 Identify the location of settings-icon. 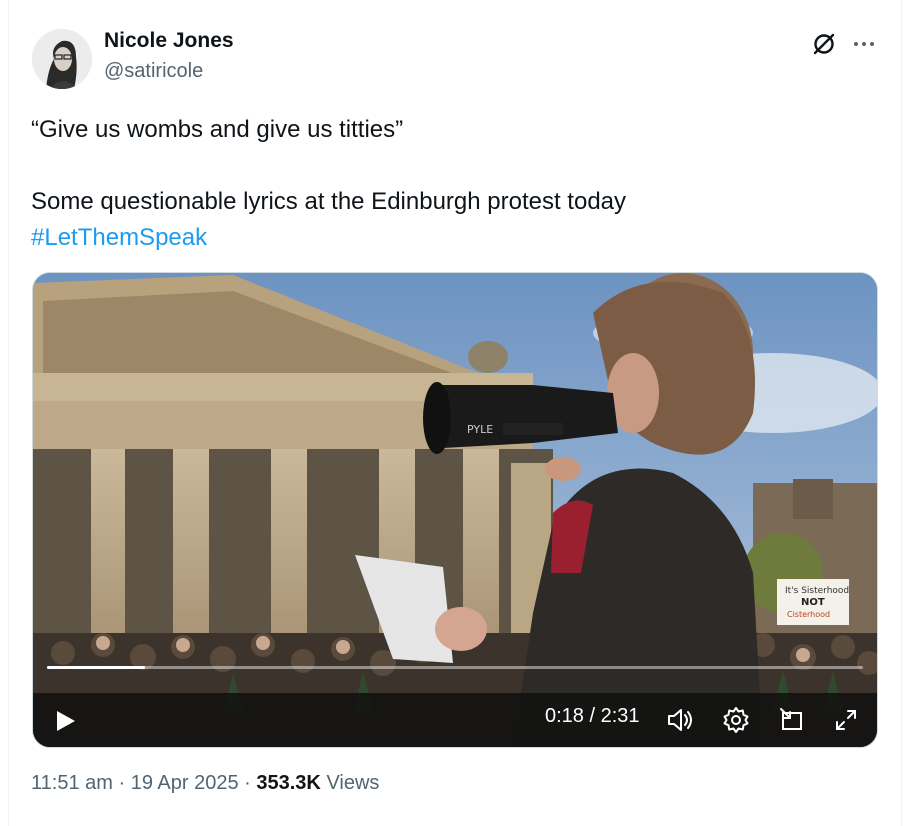
(736, 720).